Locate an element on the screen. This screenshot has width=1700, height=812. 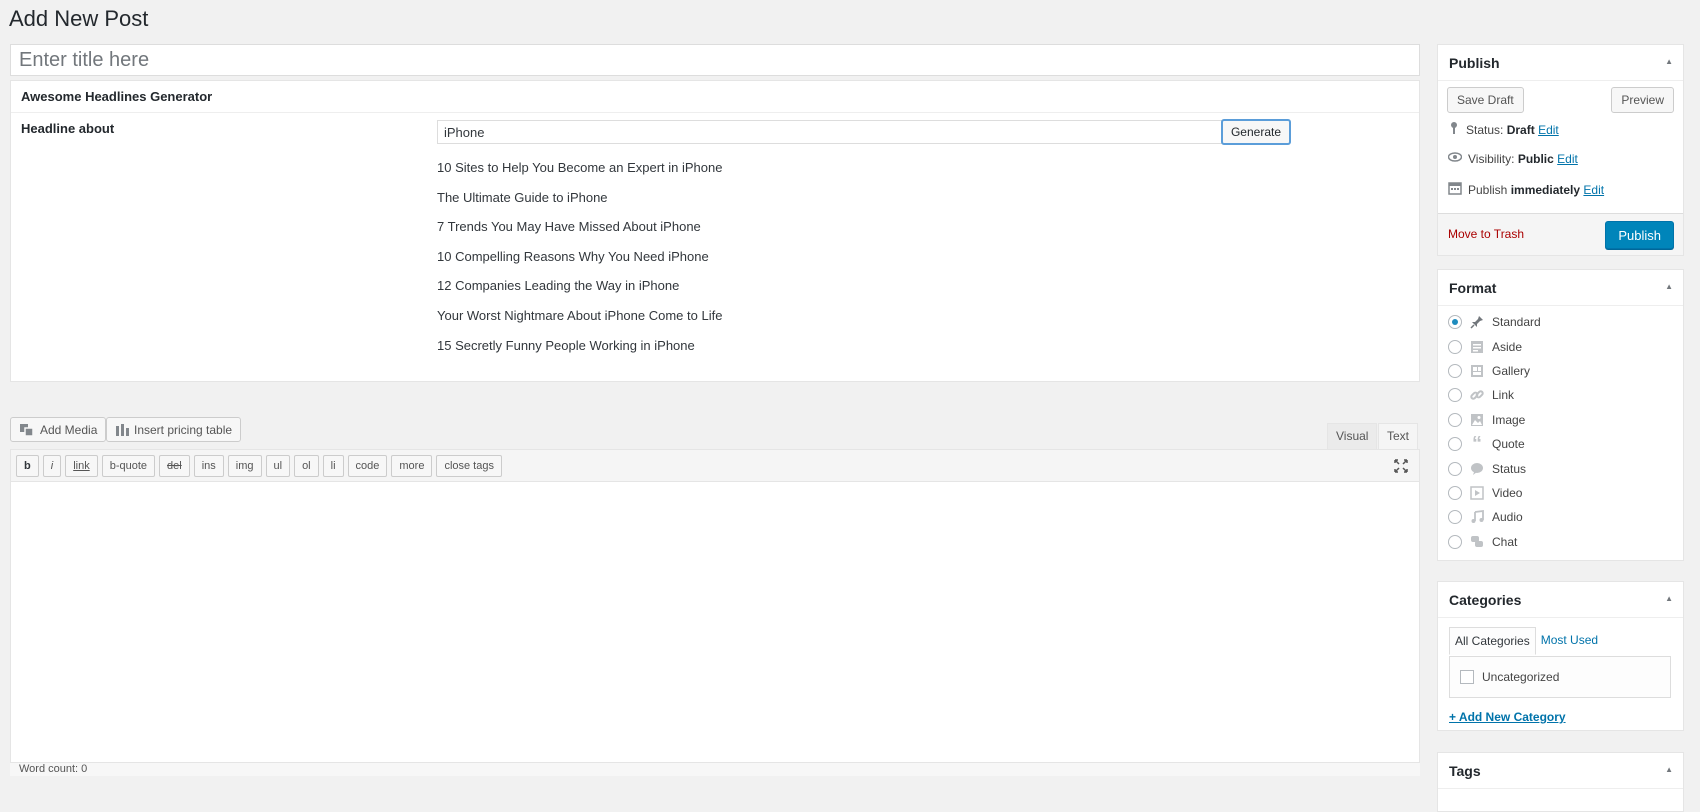
media-icon is located at coordinates (27, 430).